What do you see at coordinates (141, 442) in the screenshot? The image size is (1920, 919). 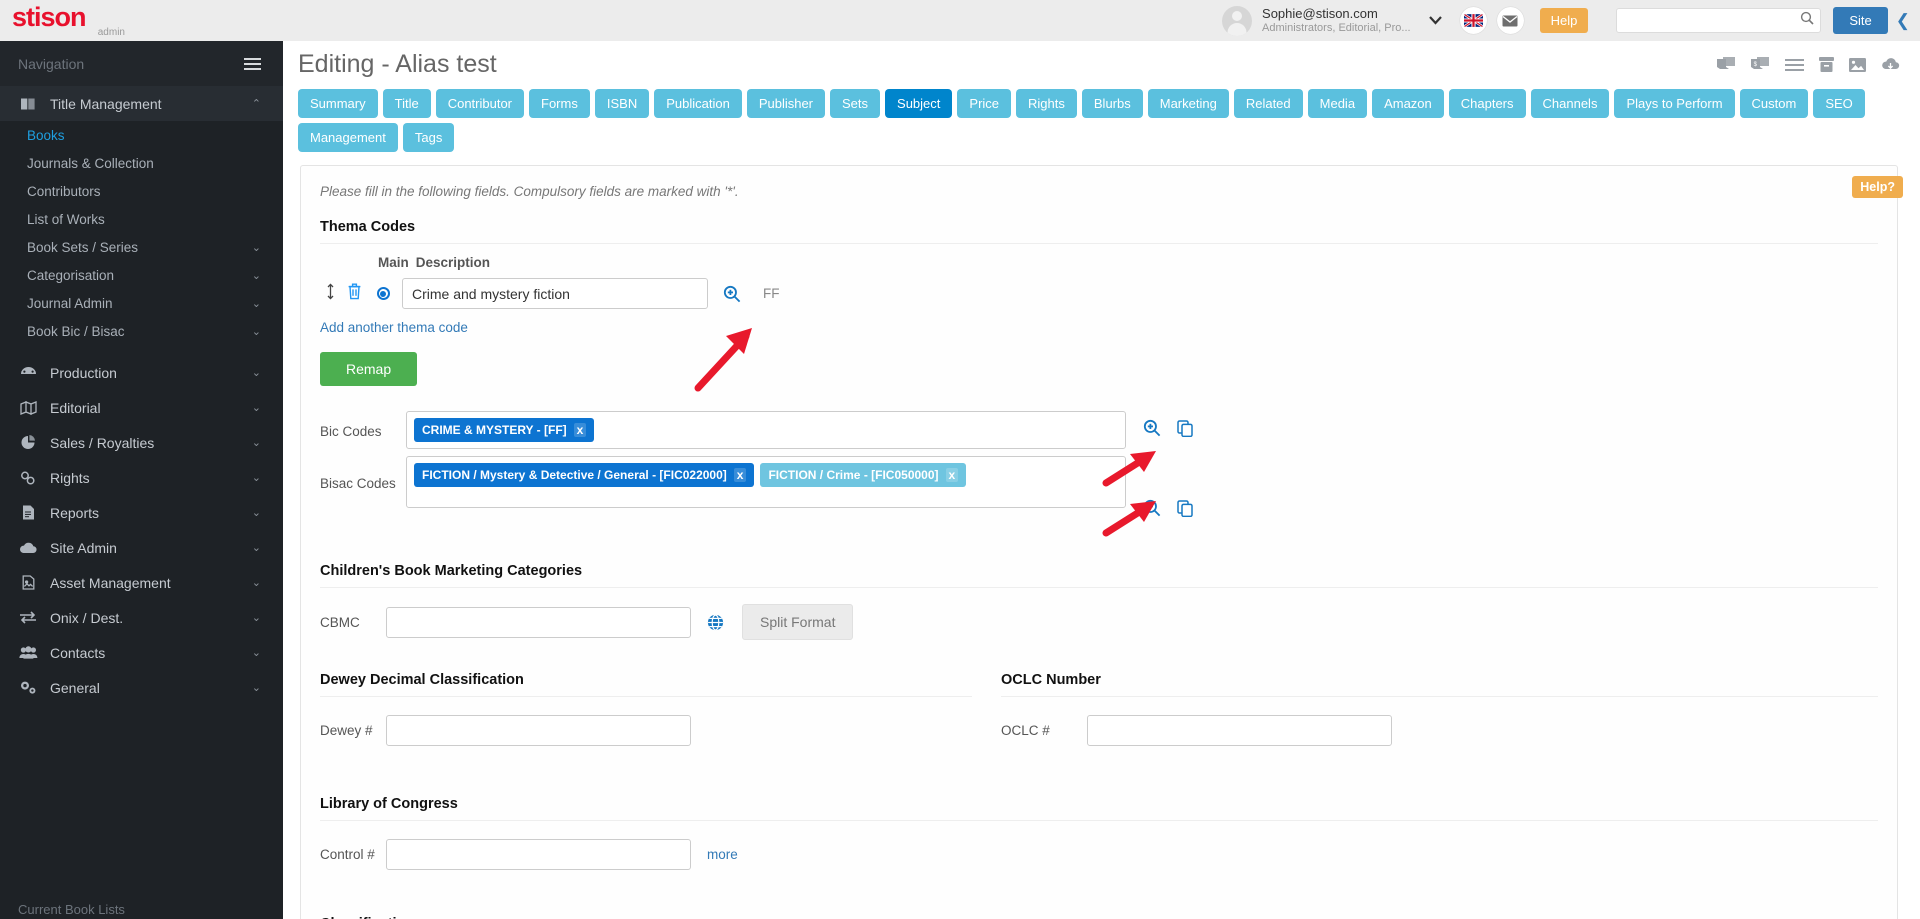 I see `sidebar-item-sales-royalties: Sales / Royalties ⌄` at bounding box center [141, 442].